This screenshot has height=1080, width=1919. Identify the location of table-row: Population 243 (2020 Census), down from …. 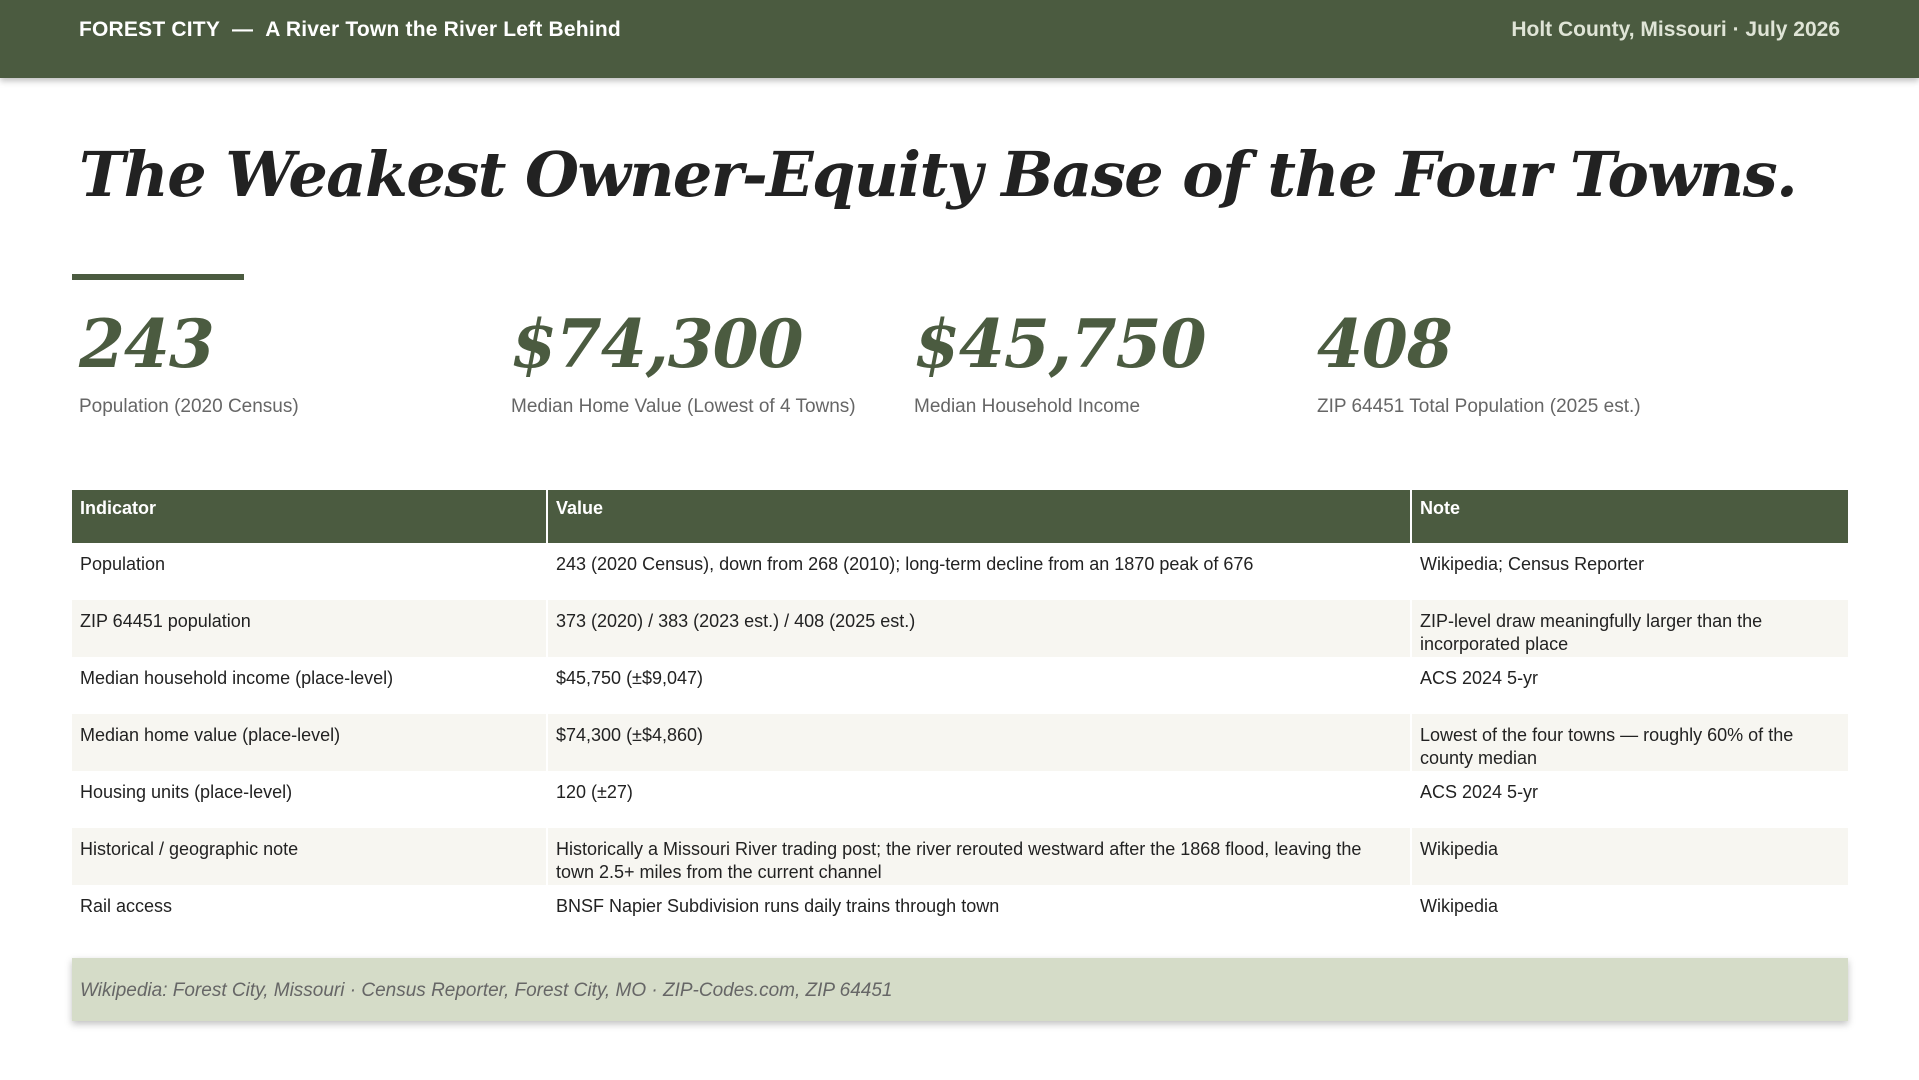
(960, 571).